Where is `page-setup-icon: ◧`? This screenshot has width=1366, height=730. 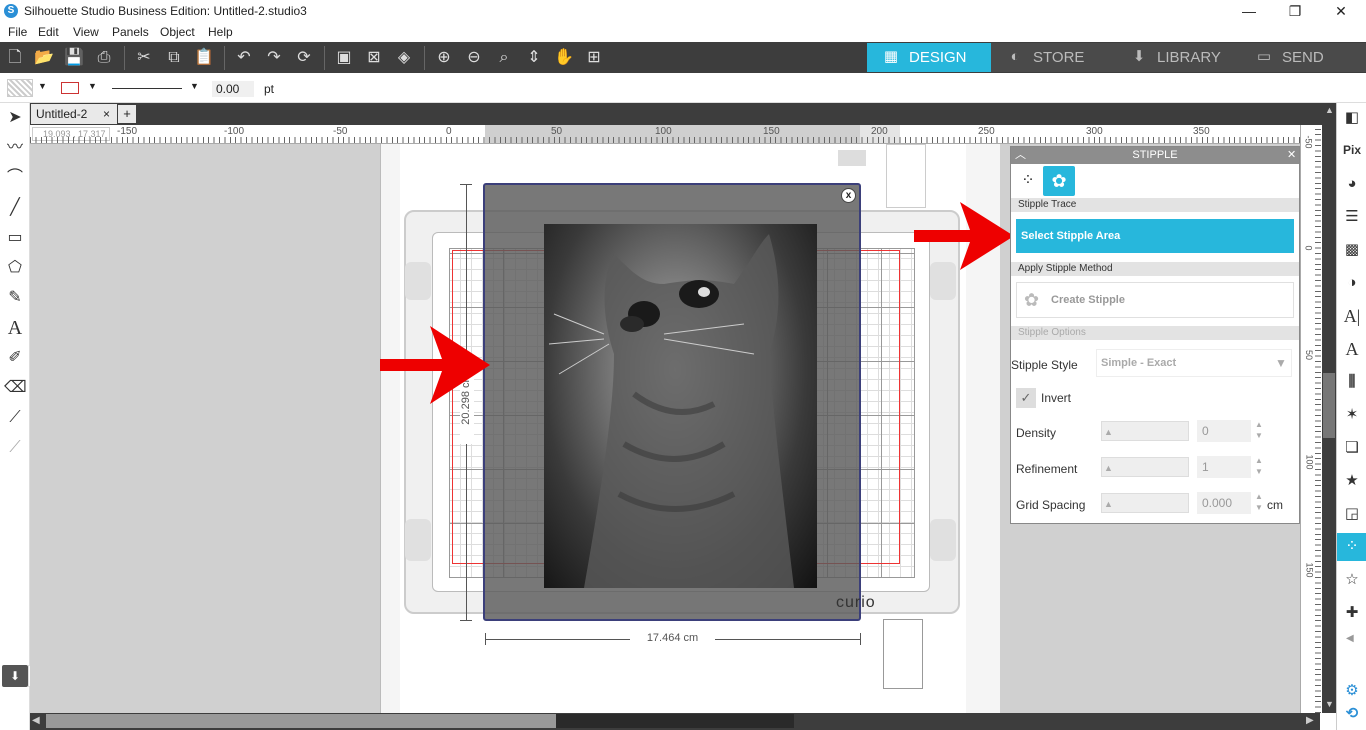
page-setup-icon: ◧ is located at coordinates (1352, 118).